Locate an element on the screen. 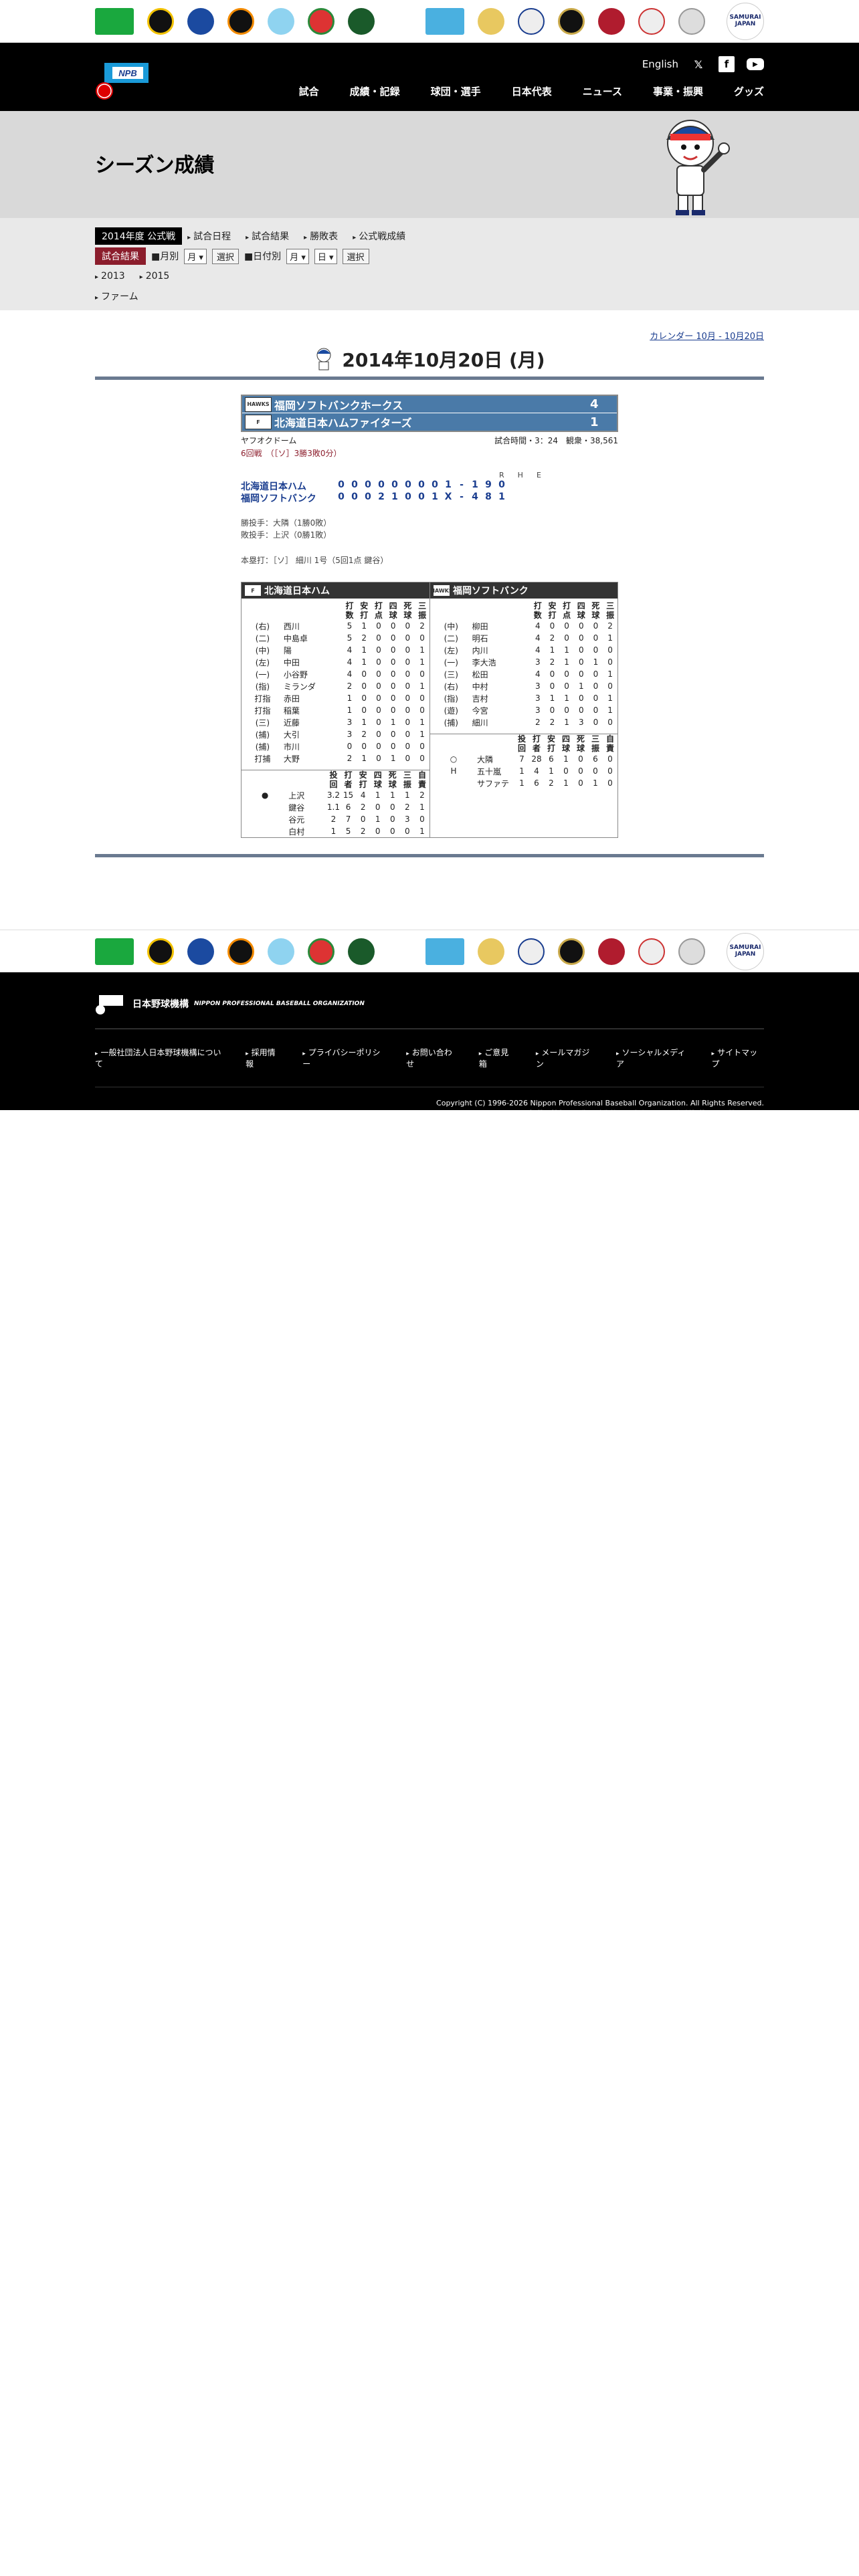 This screenshot has width=859, height=2576. npb-logo-icon: NPB is located at coordinates (126, 80).